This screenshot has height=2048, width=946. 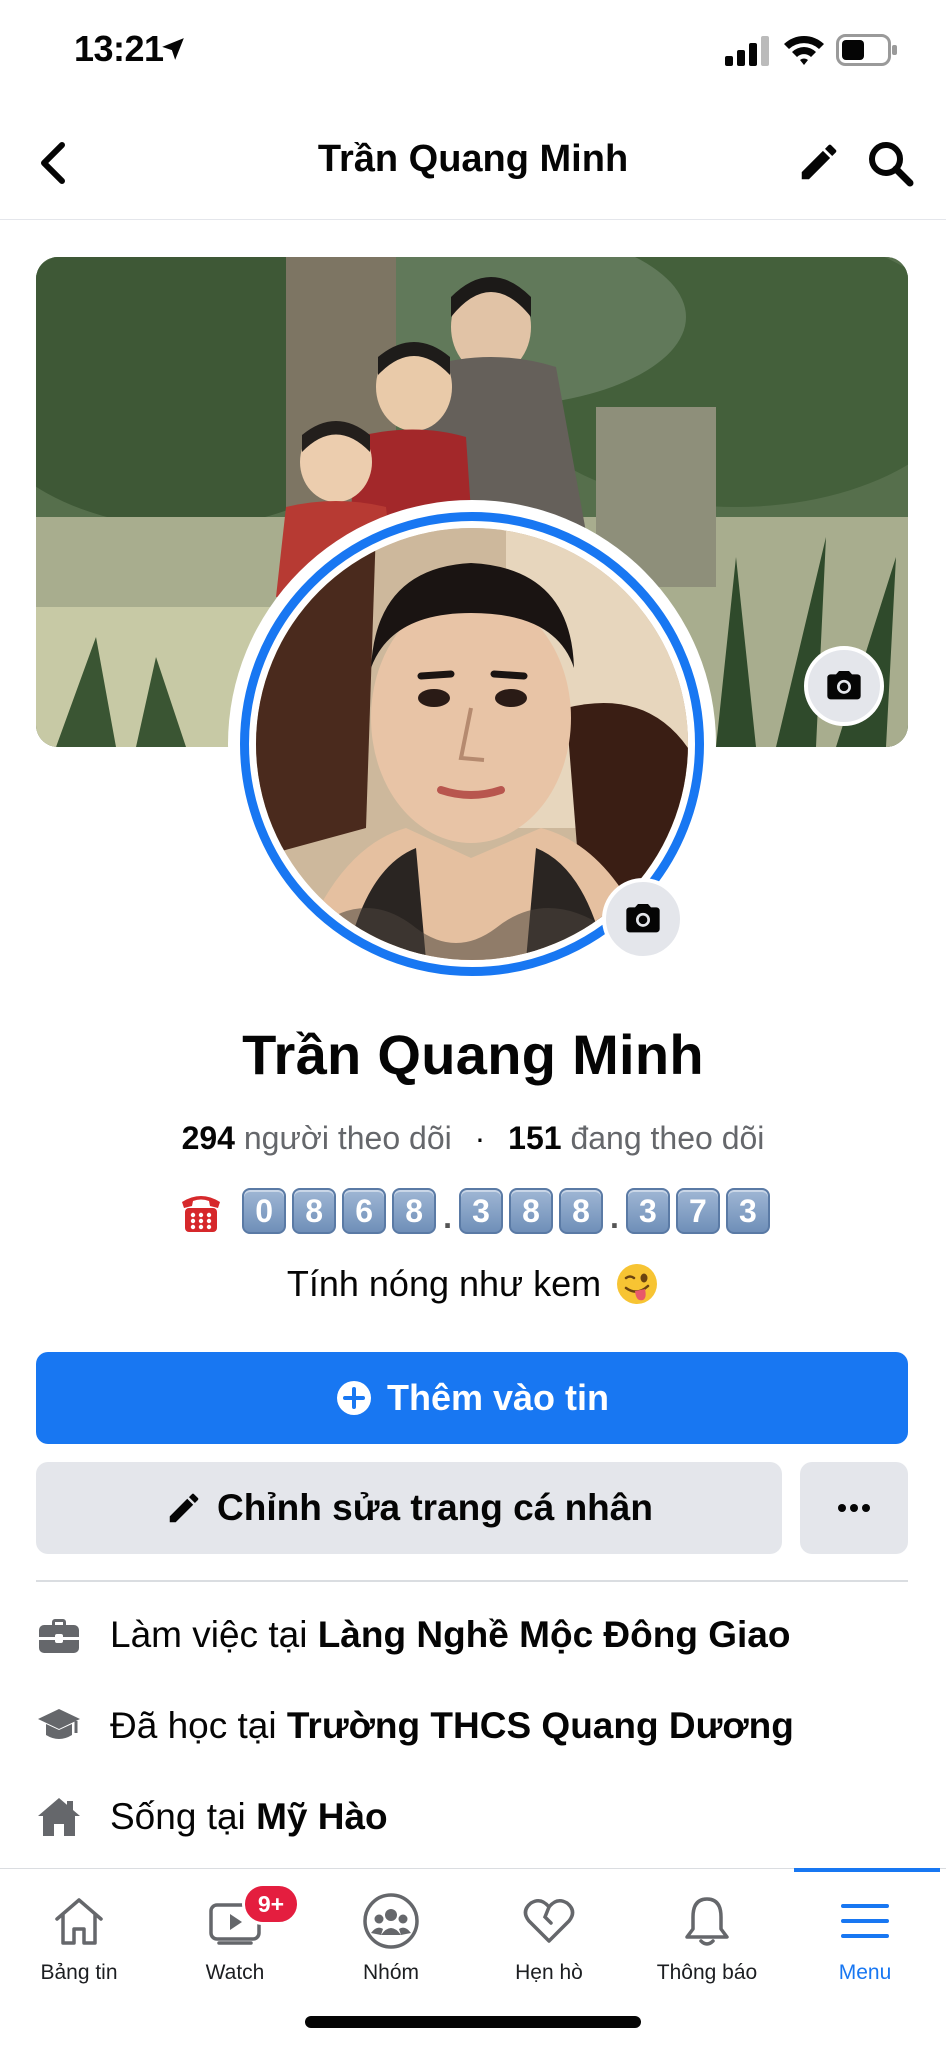 I want to click on detail-education: Đã học tại Trường THCS Quang Dương, so click(x=415, y=1726).